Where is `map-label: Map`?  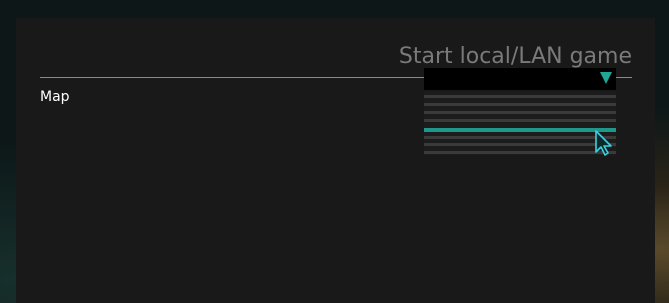
map-label: Map is located at coordinates (55, 97).